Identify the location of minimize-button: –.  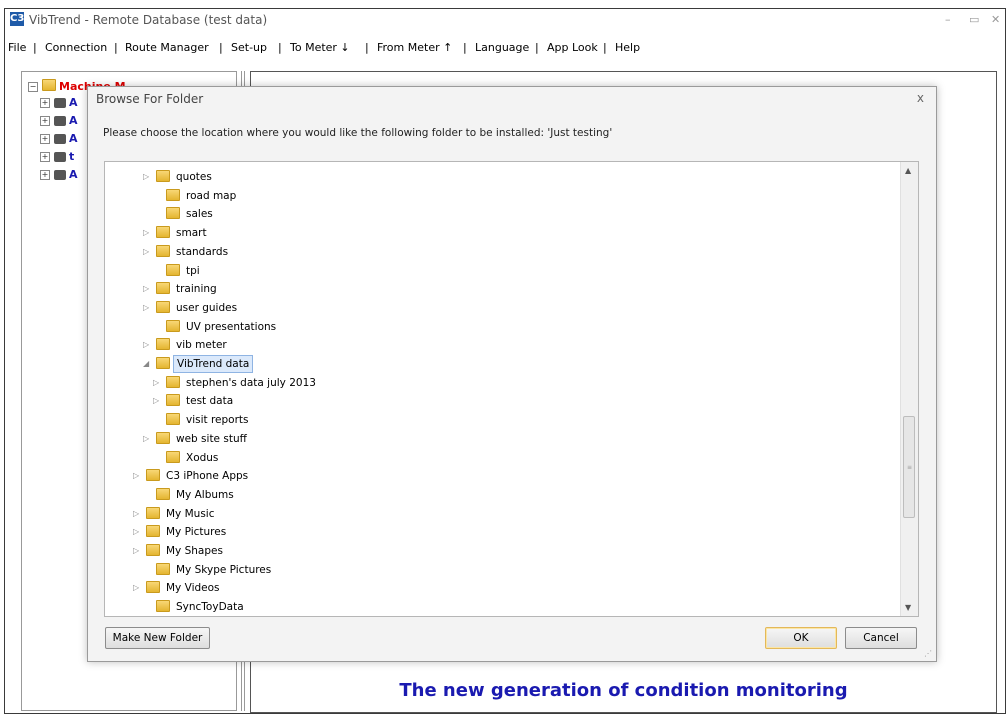
(948, 19).